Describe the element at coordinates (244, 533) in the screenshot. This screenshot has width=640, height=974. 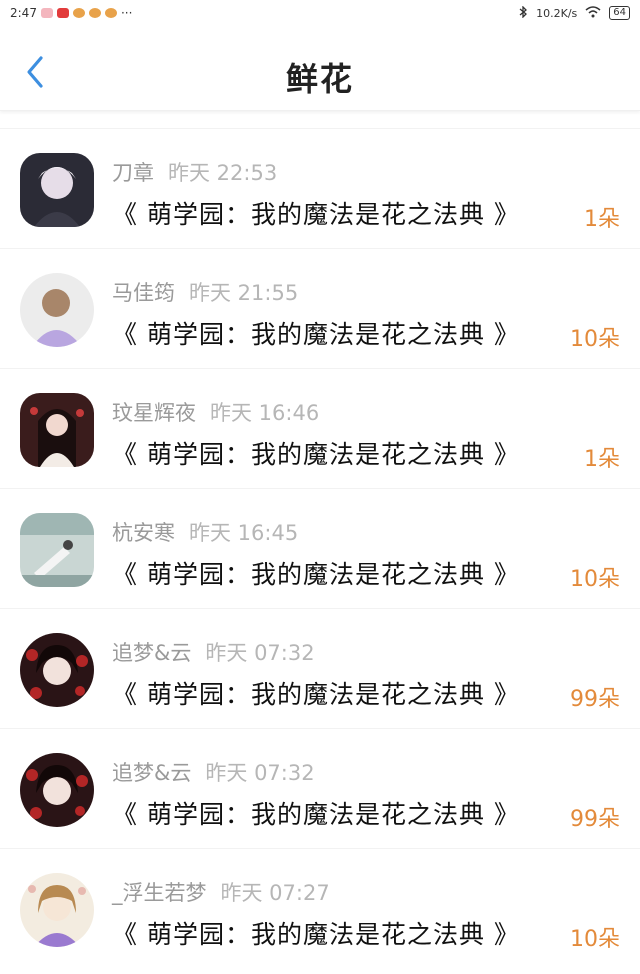
I see `gift-time: 昨天 16:45` at that location.